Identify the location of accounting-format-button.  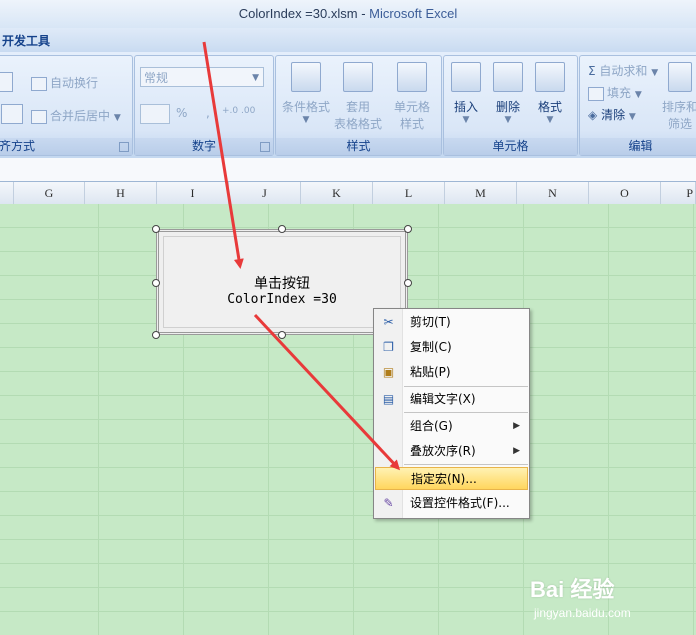
(155, 114).